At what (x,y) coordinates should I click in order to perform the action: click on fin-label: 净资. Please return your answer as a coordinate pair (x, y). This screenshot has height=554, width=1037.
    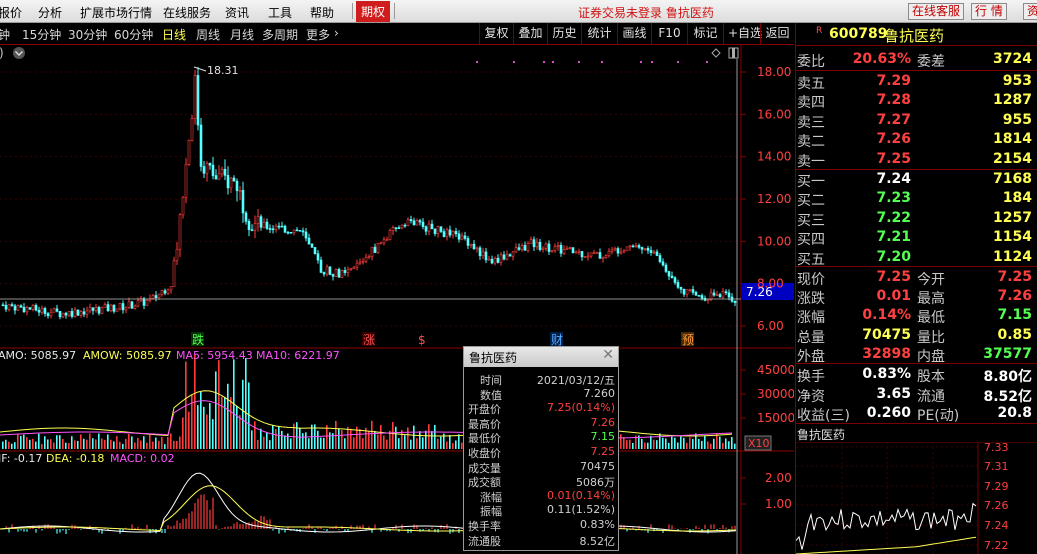
    Looking at the image, I should click on (811, 396).